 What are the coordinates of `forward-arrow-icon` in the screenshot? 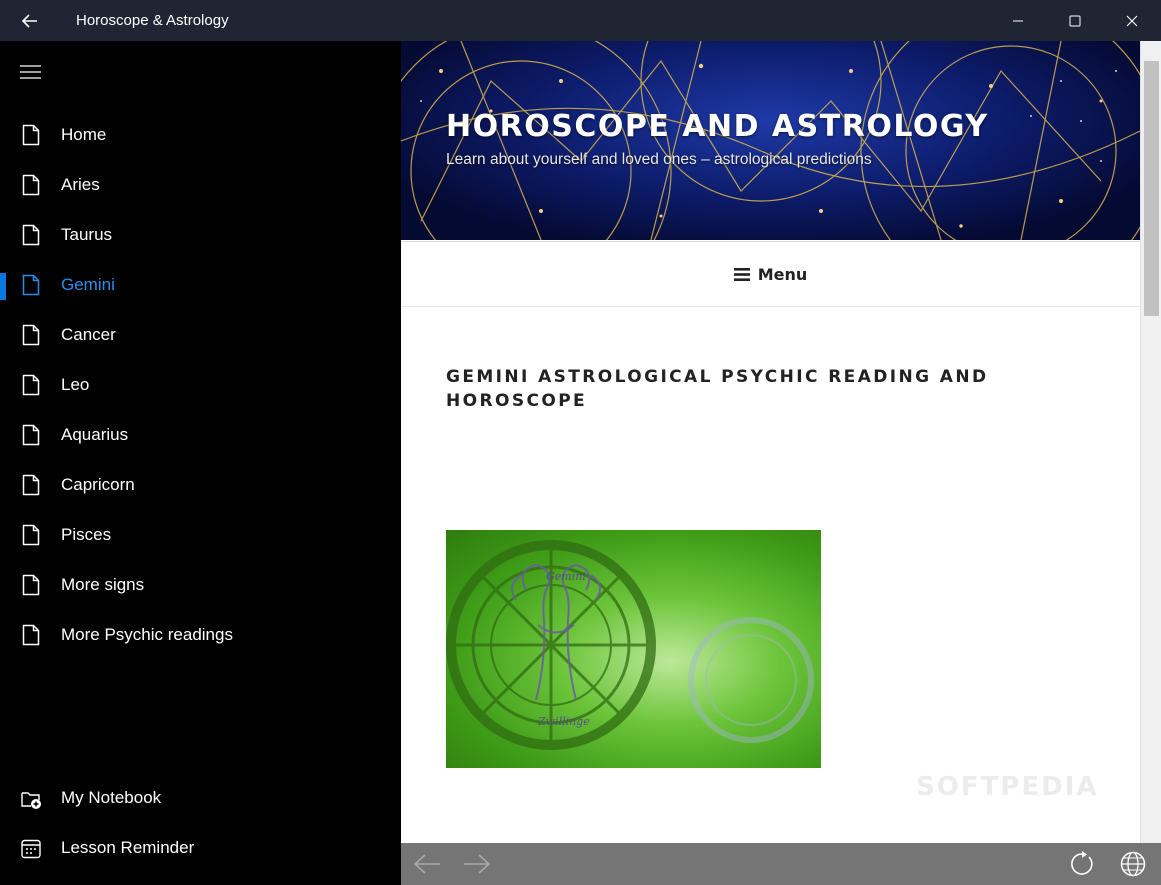 It's located at (477, 864).